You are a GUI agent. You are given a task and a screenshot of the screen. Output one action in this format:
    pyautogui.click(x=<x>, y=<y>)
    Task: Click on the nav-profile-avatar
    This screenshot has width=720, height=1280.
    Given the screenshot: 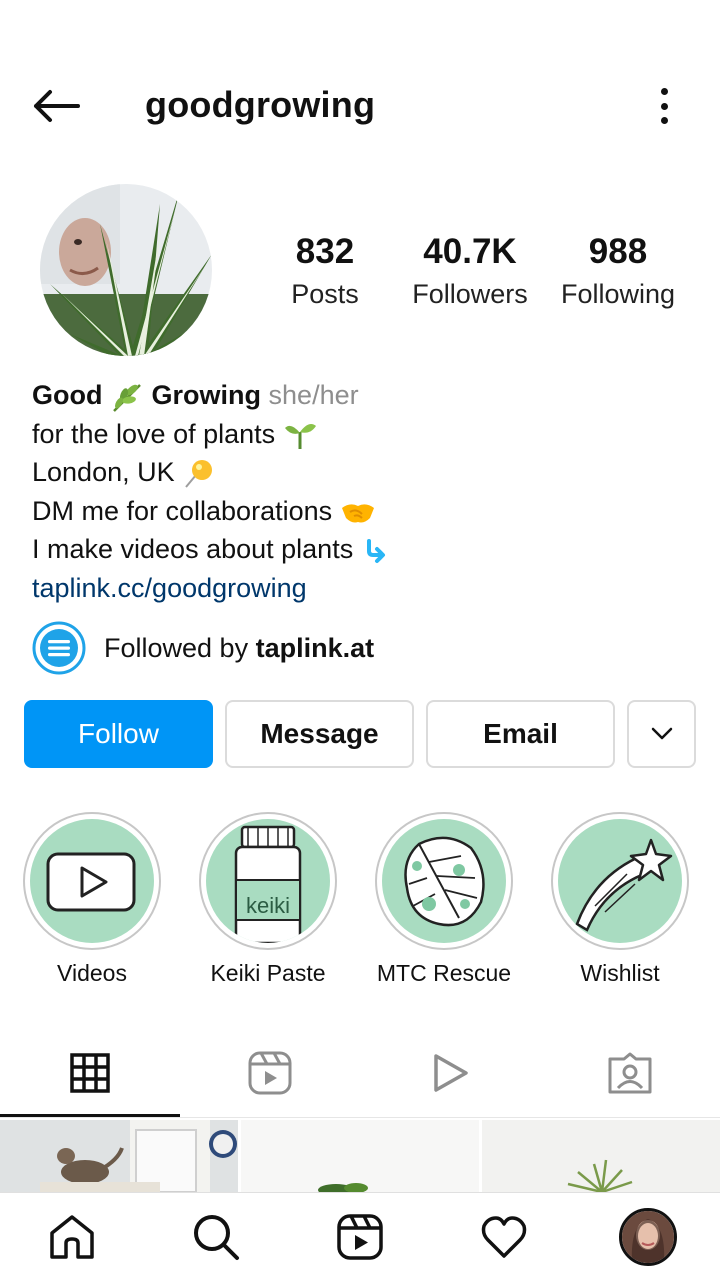 What is the action you would take?
    pyautogui.click(x=648, y=1237)
    